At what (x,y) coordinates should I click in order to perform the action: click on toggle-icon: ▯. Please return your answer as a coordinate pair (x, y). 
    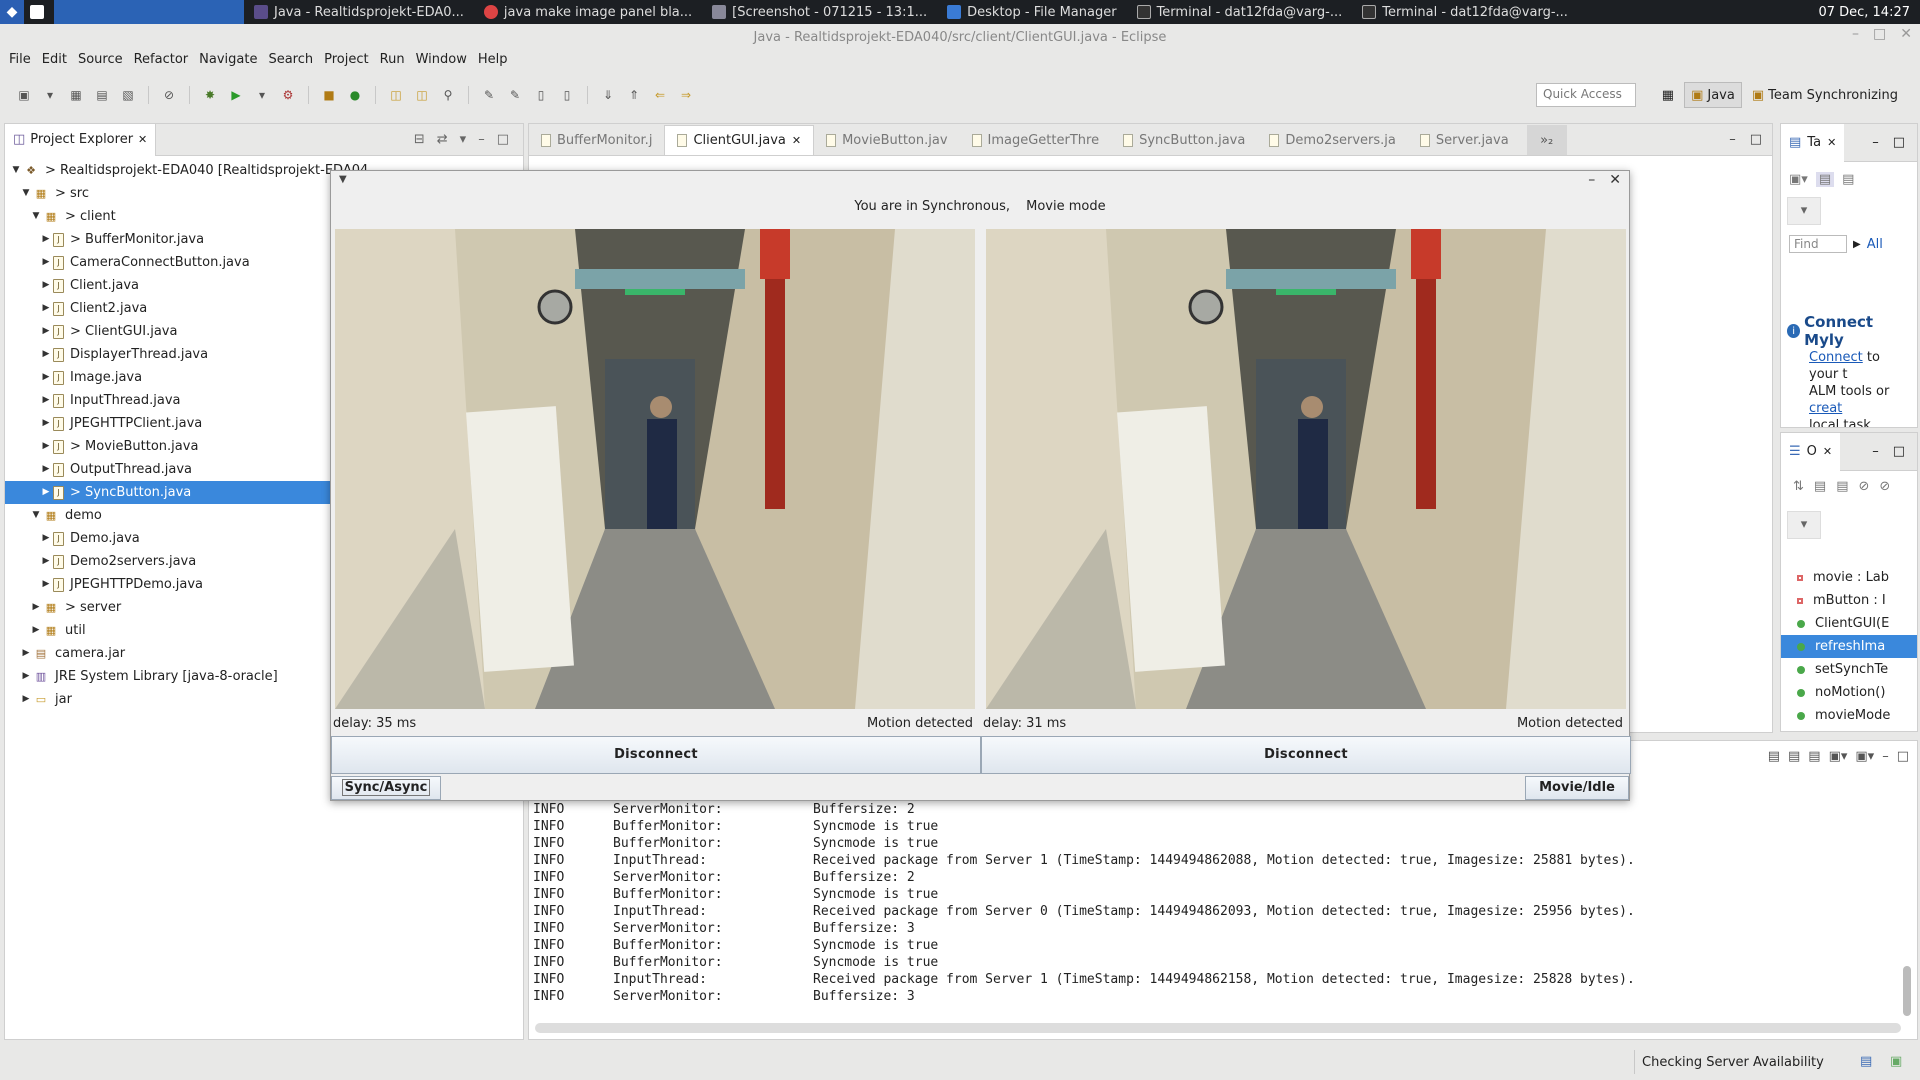
    Looking at the image, I should click on (541, 95).